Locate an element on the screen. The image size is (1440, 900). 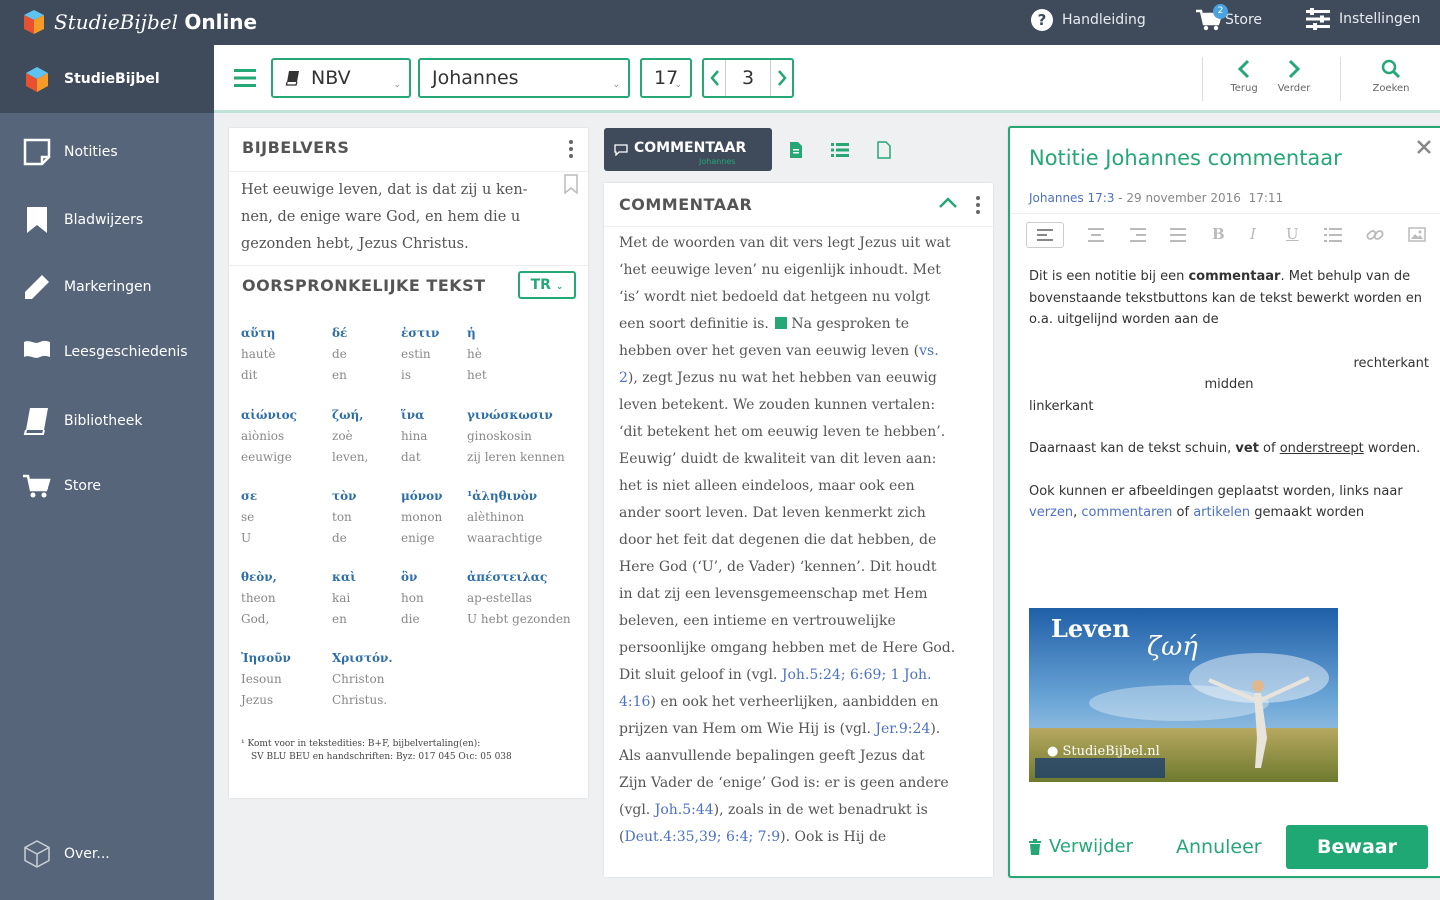
greek-word: δέ de en is located at coordinates (339, 354).